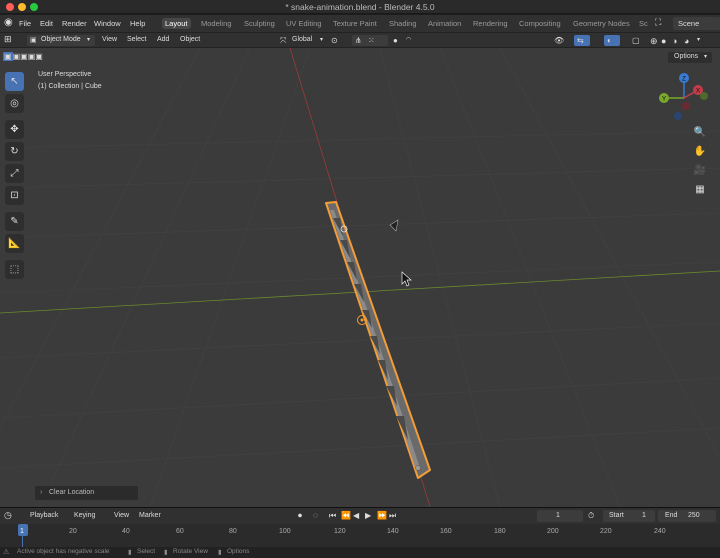 Image resolution: width=720 pixels, height=558 pixels. I want to click on select-intersect-icon: ▣, so click(39, 56).